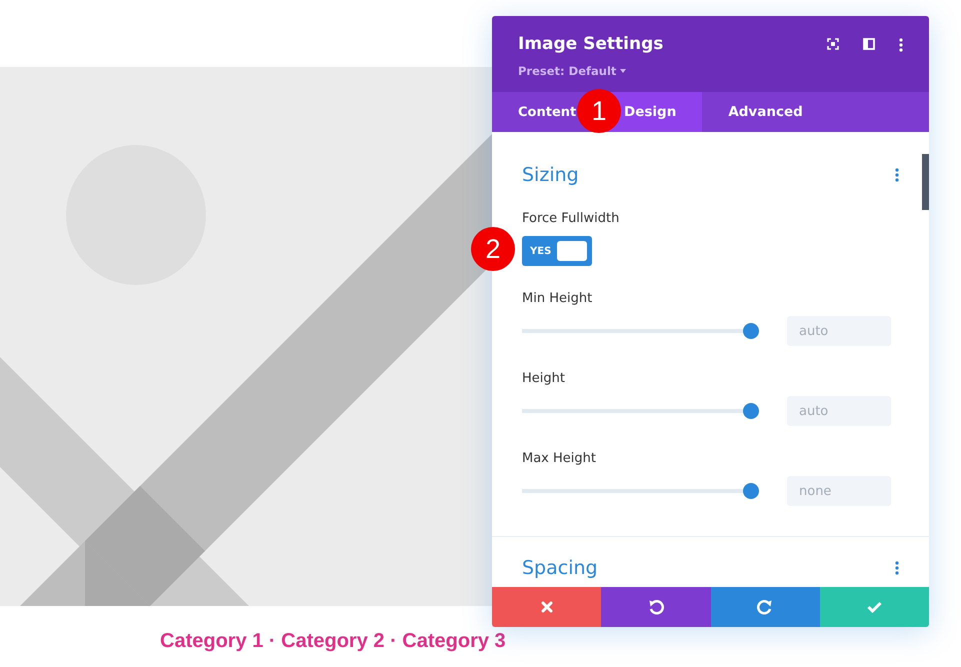 The width and height of the screenshot is (961, 667). What do you see at coordinates (591, 44) in the screenshot?
I see `panel-title: Image Settings` at bounding box center [591, 44].